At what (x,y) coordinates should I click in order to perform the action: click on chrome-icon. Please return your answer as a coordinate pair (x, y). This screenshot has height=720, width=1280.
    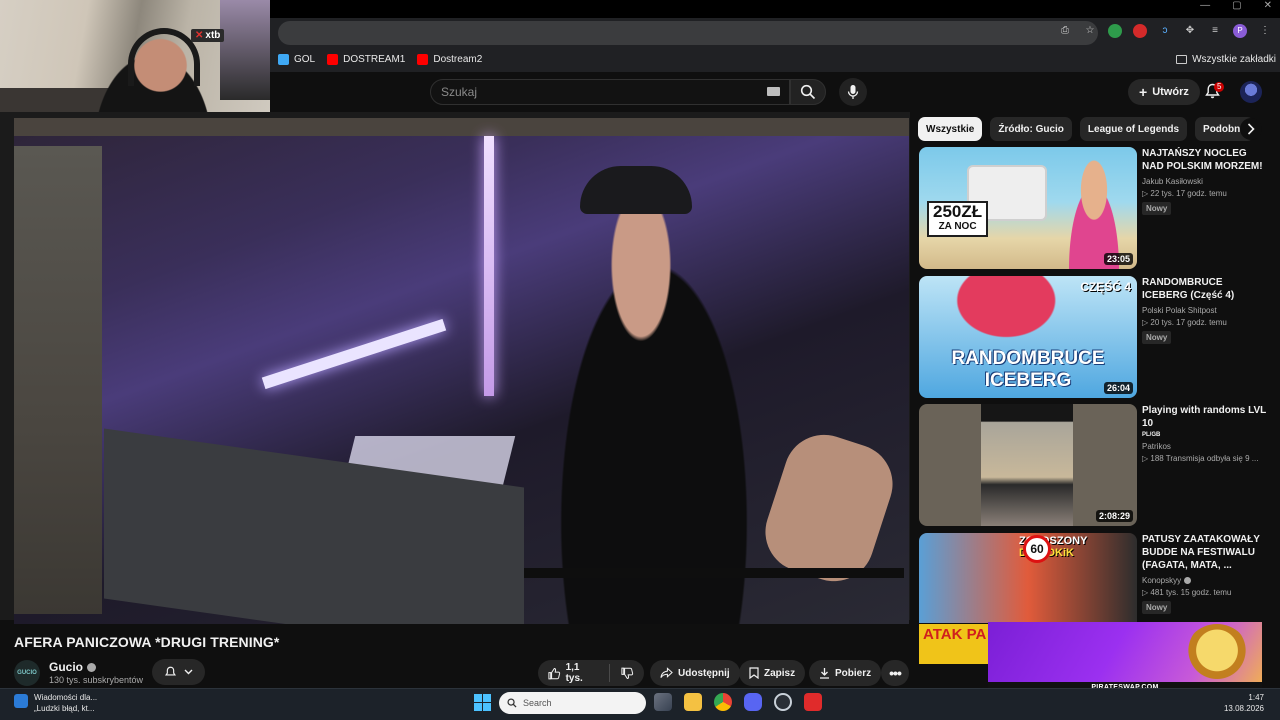
    Looking at the image, I should click on (723, 702).